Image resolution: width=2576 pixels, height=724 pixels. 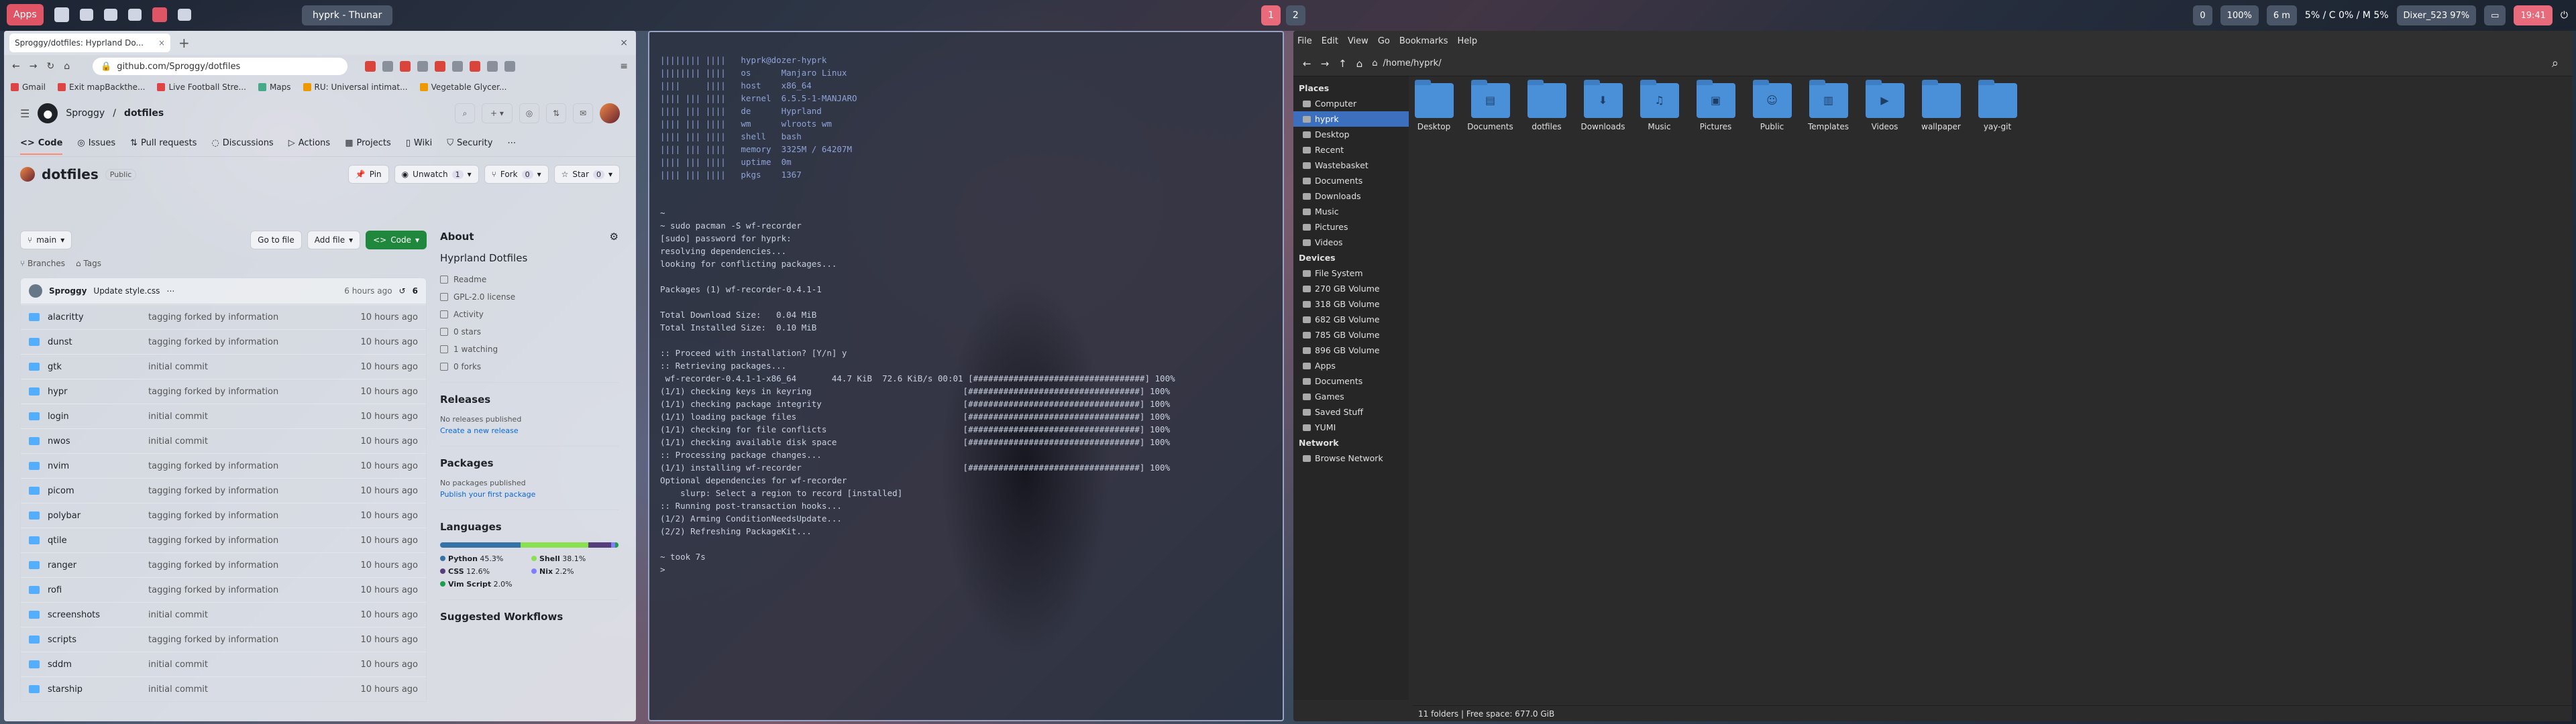 What do you see at coordinates (1330, 41) in the screenshot?
I see `menu-edit: Edit` at bounding box center [1330, 41].